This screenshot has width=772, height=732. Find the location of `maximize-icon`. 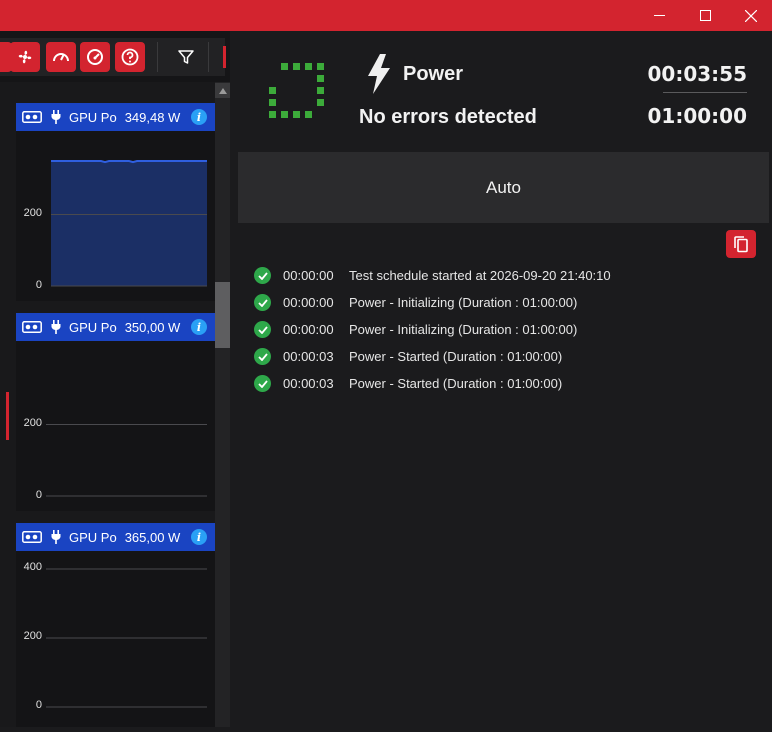

maximize-icon is located at coordinates (705, 15).